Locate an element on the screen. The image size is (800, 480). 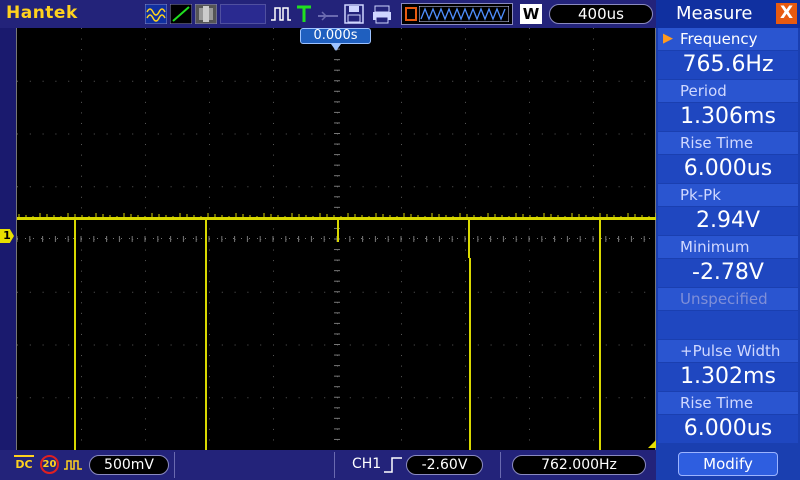
save-icon is located at coordinates (354, 14).